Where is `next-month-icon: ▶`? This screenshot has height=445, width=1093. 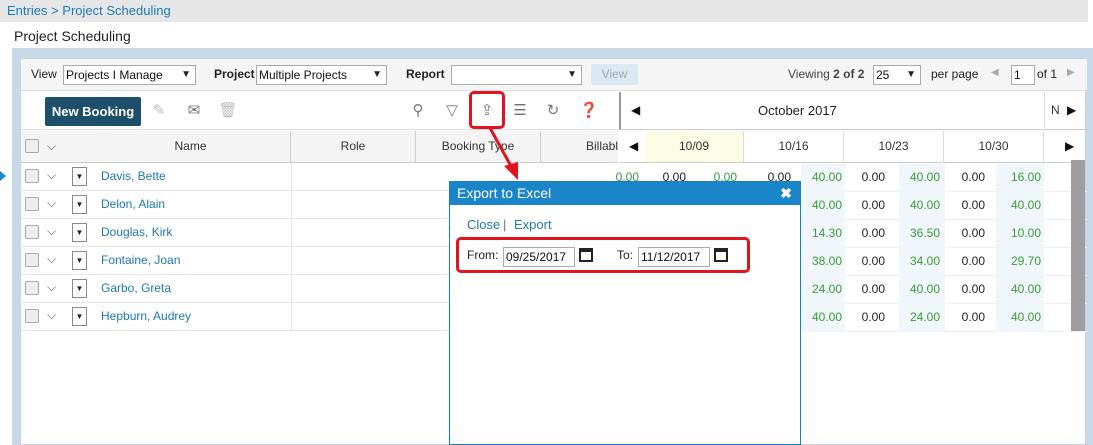
next-month-icon: ▶ is located at coordinates (1071, 110).